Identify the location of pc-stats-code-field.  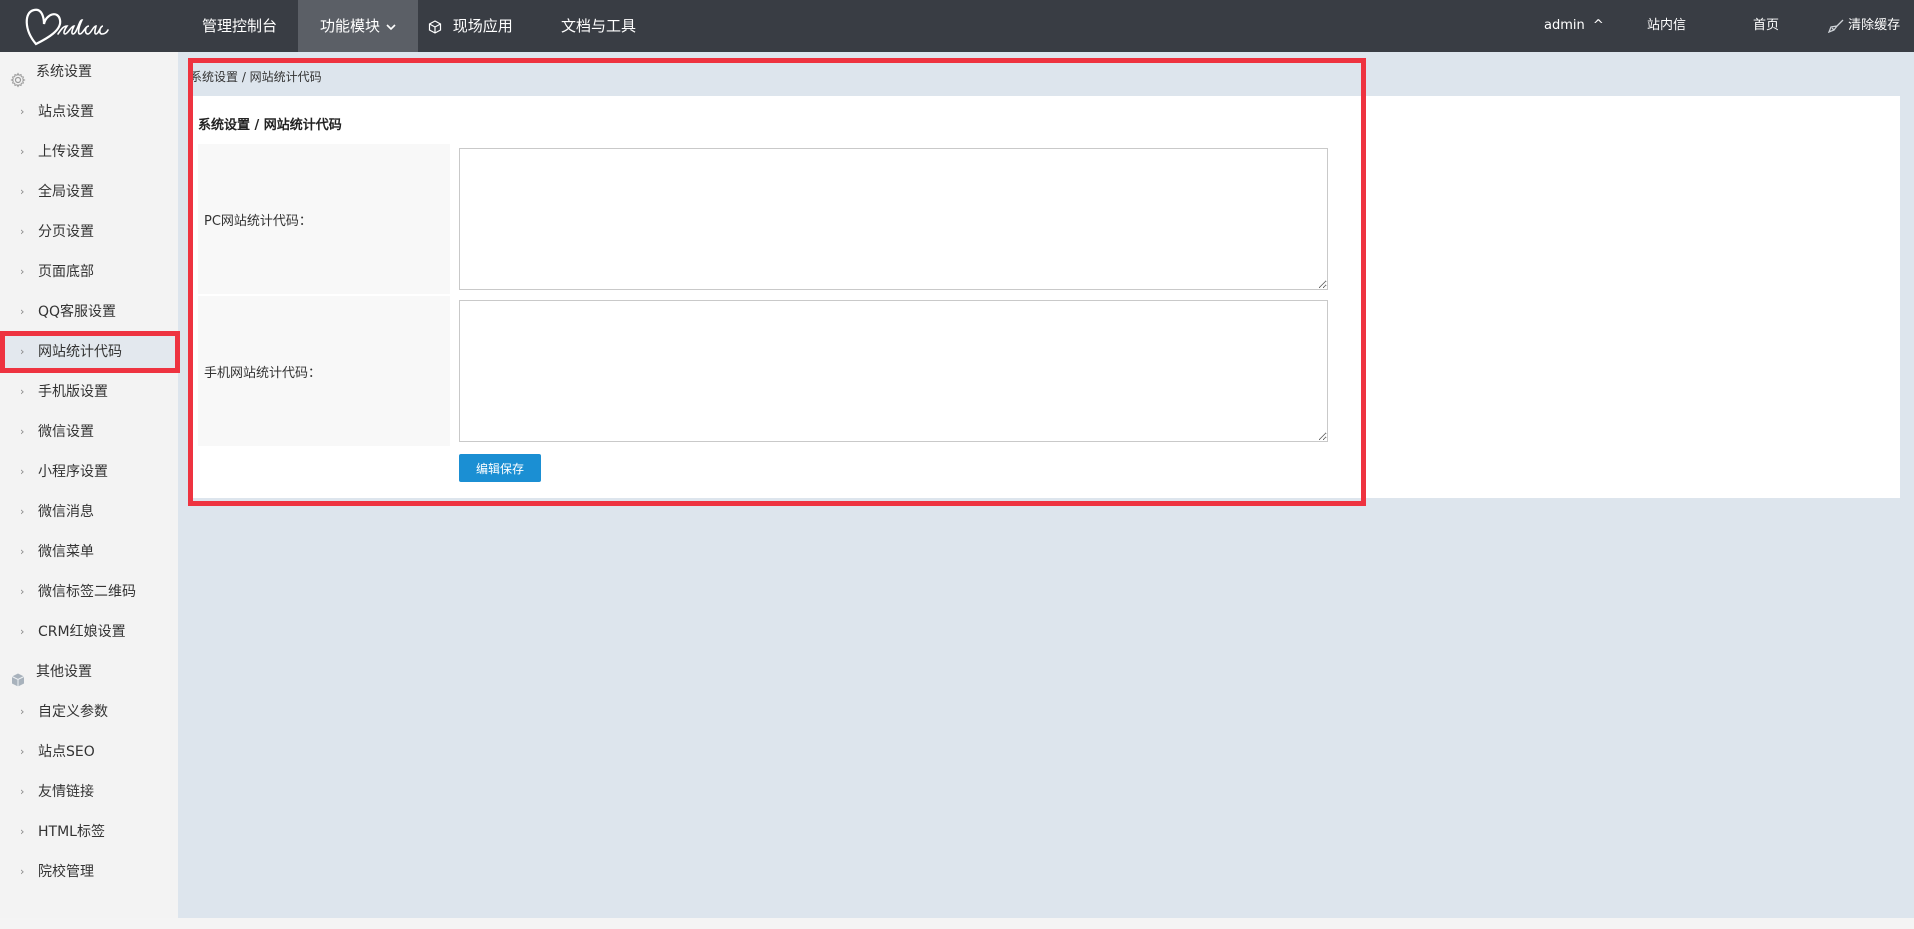
(893, 219).